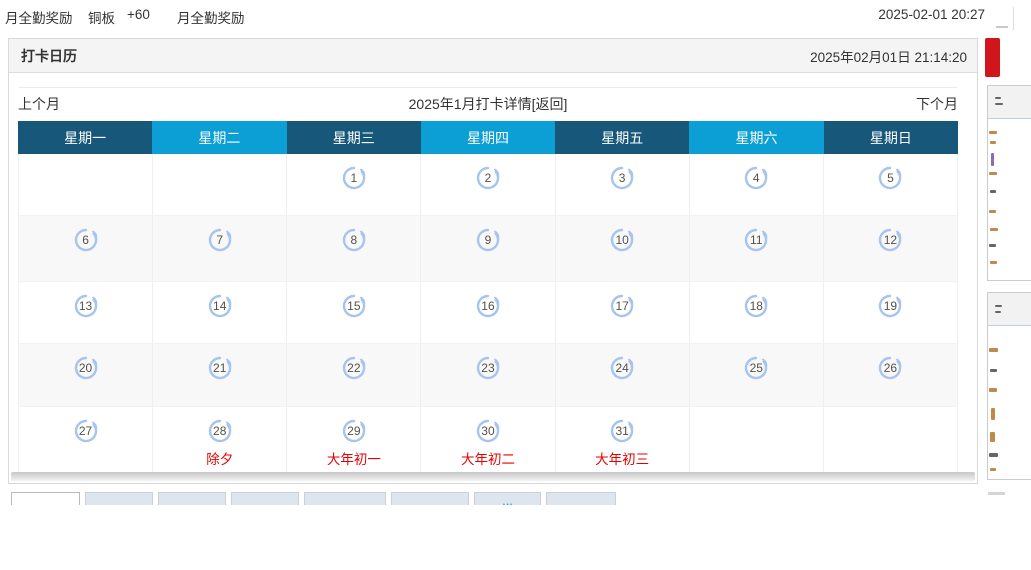 This screenshot has height=570, width=1031. I want to click on day-cell: 5, so click(890, 185).